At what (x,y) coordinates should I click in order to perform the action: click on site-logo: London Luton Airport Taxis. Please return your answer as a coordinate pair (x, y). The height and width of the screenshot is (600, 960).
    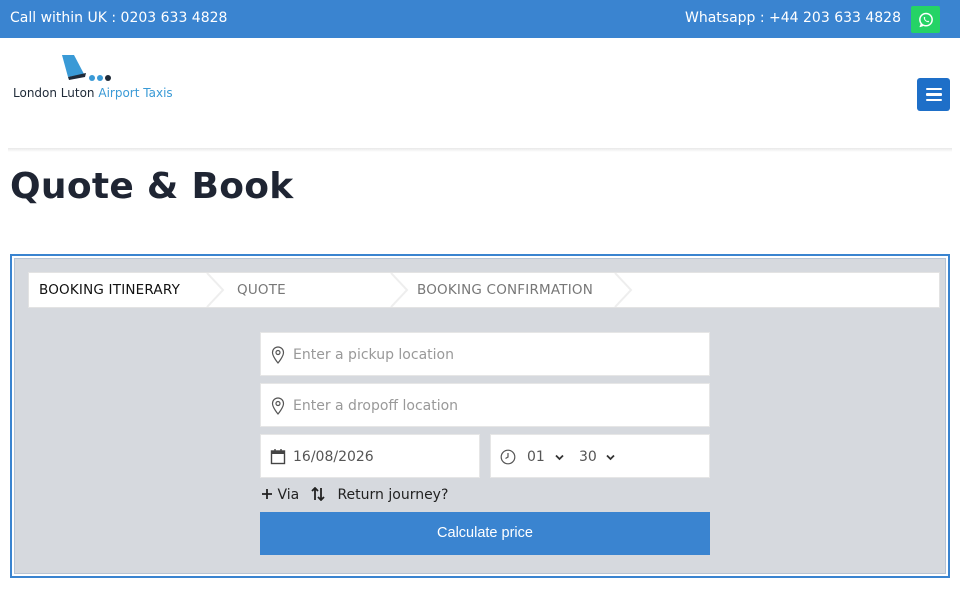
    Looking at the image, I should click on (95, 84).